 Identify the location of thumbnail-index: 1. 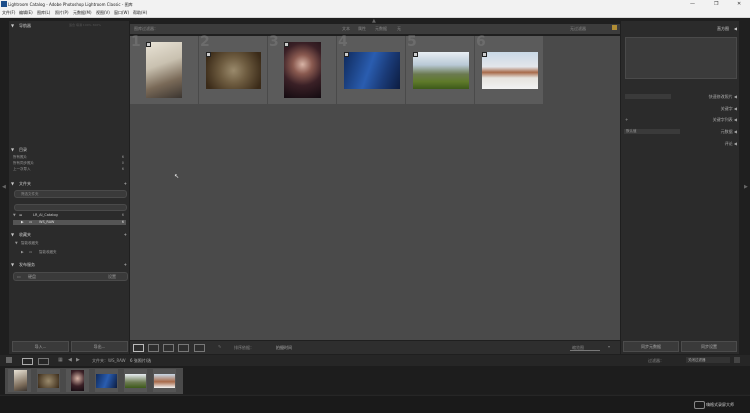
(136, 42).